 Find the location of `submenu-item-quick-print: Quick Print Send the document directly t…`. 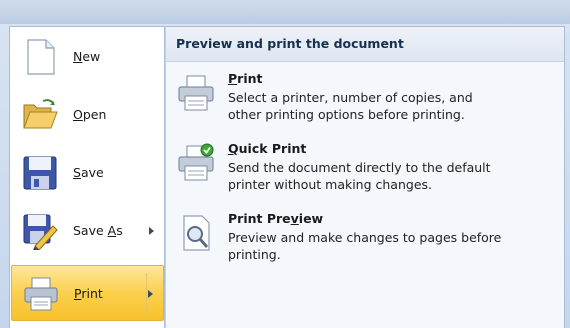

submenu-item-quick-print: Quick Print Send the document directly t… is located at coordinates (365, 169).